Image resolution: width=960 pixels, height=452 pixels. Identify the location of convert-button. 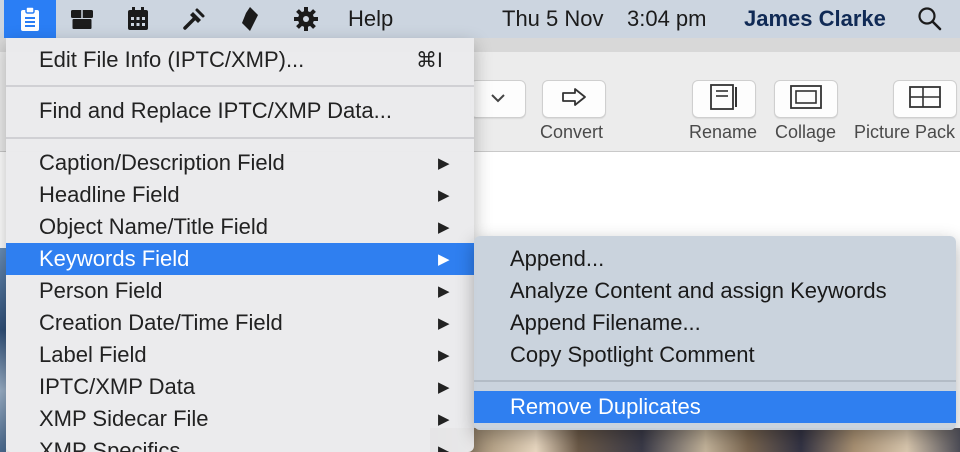
(574, 99).